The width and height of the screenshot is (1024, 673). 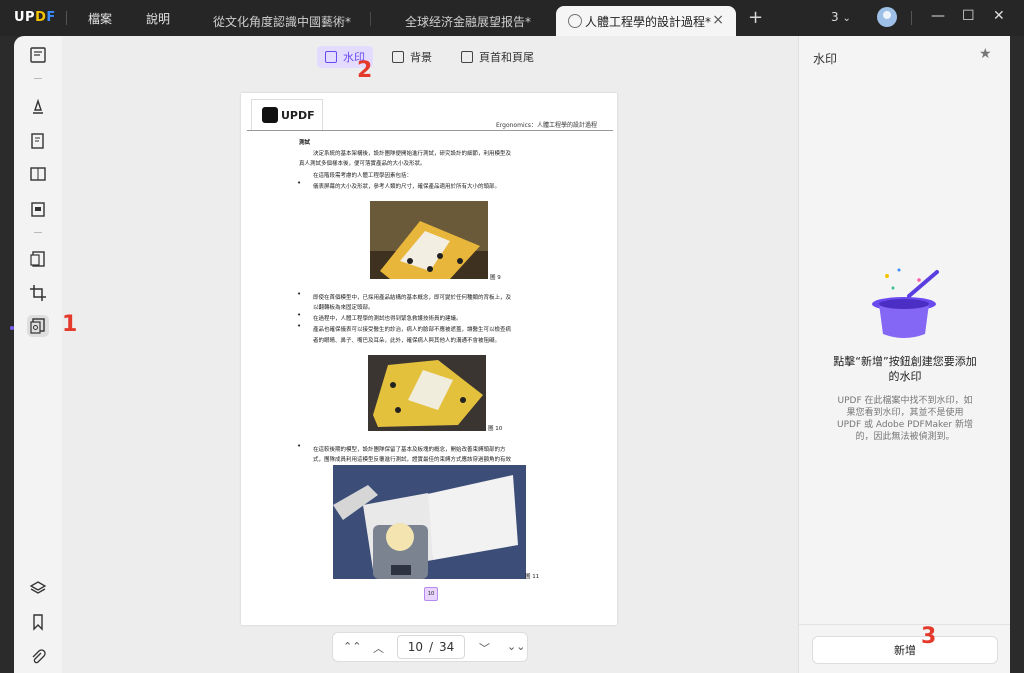 What do you see at coordinates (38, 588) in the screenshot?
I see `layers-icon` at bounding box center [38, 588].